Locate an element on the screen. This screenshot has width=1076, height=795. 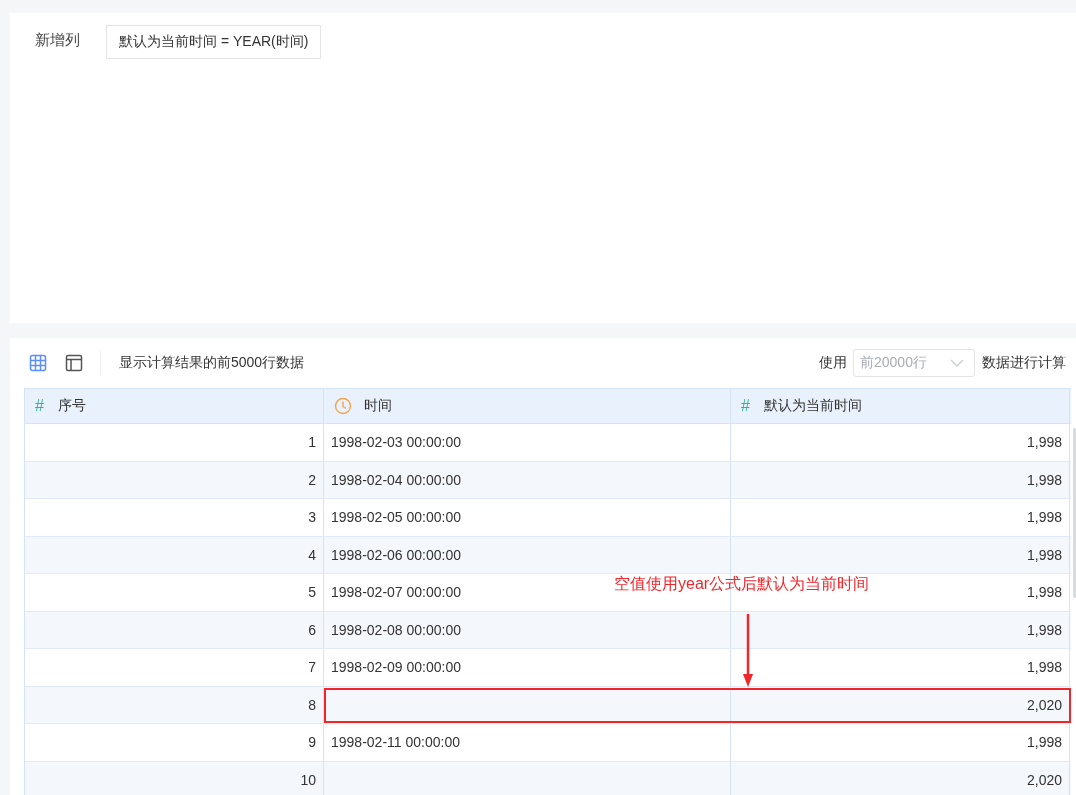
table-cell: 5 is located at coordinates (174, 592).